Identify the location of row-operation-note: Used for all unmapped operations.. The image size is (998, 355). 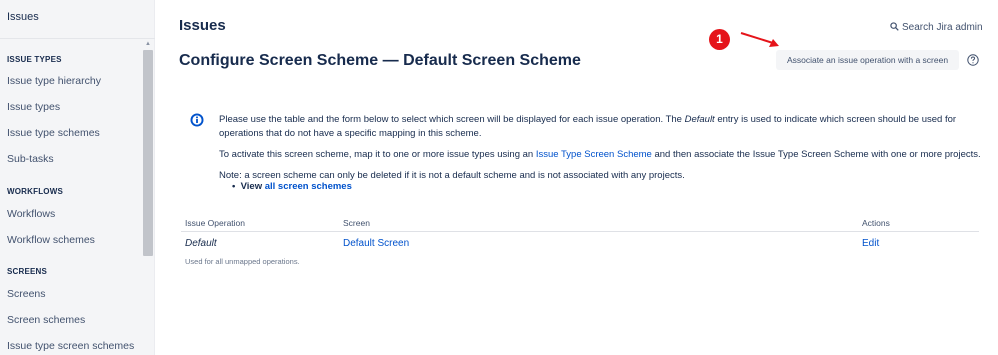
(242, 261).